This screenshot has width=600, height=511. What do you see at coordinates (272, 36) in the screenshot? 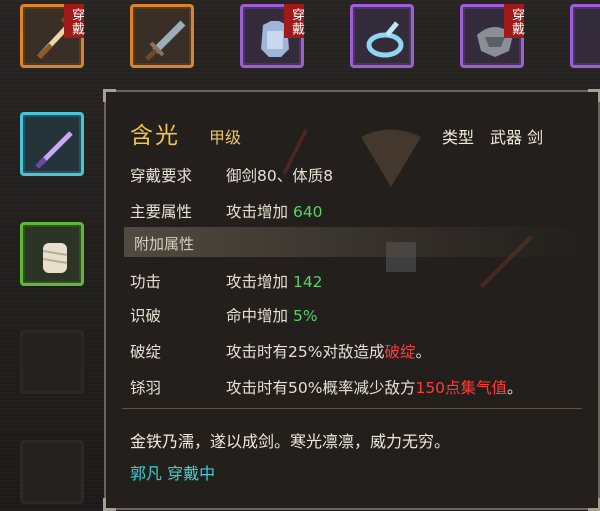
I see `item-slot-armor: 穿戴` at bounding box center [272, 36].